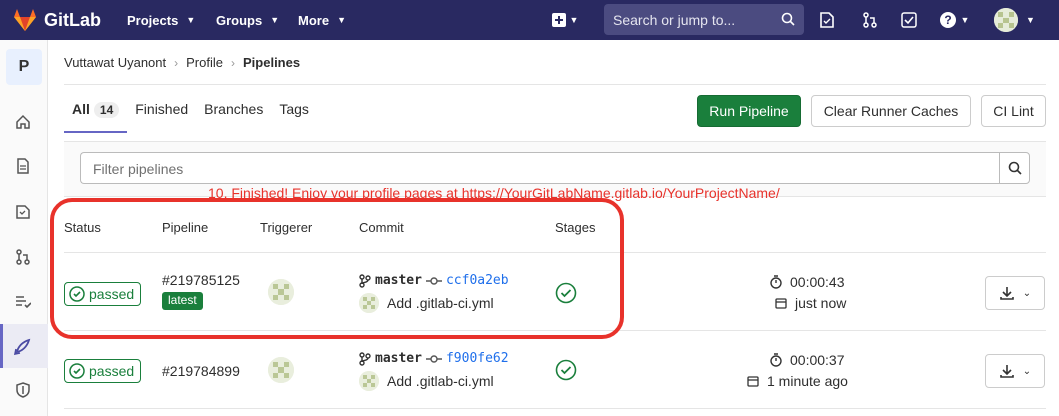  What do you see at coordinates (365, 358) in the screenshot?
I see `branch-icon` at bounding box center [365, 358].